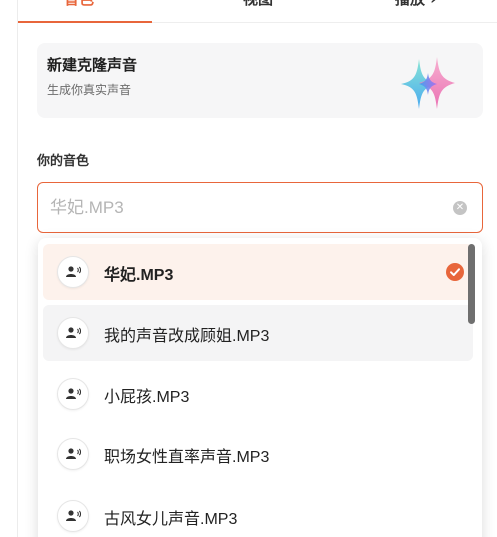 Image resolution: width=497 pixels, height=537 pixels. What do you see at coordinates (258, 272) in the screenshot?
I see `voice-option: 华妃.MP3` at bounding box center [258, 272].